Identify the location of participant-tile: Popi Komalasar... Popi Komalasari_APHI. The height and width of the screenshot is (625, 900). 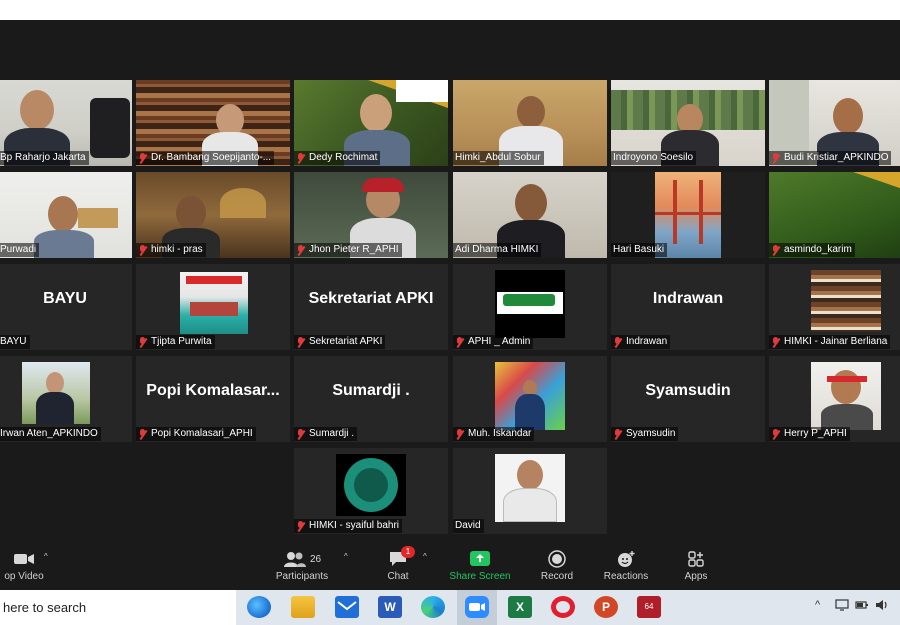
(213, 399).